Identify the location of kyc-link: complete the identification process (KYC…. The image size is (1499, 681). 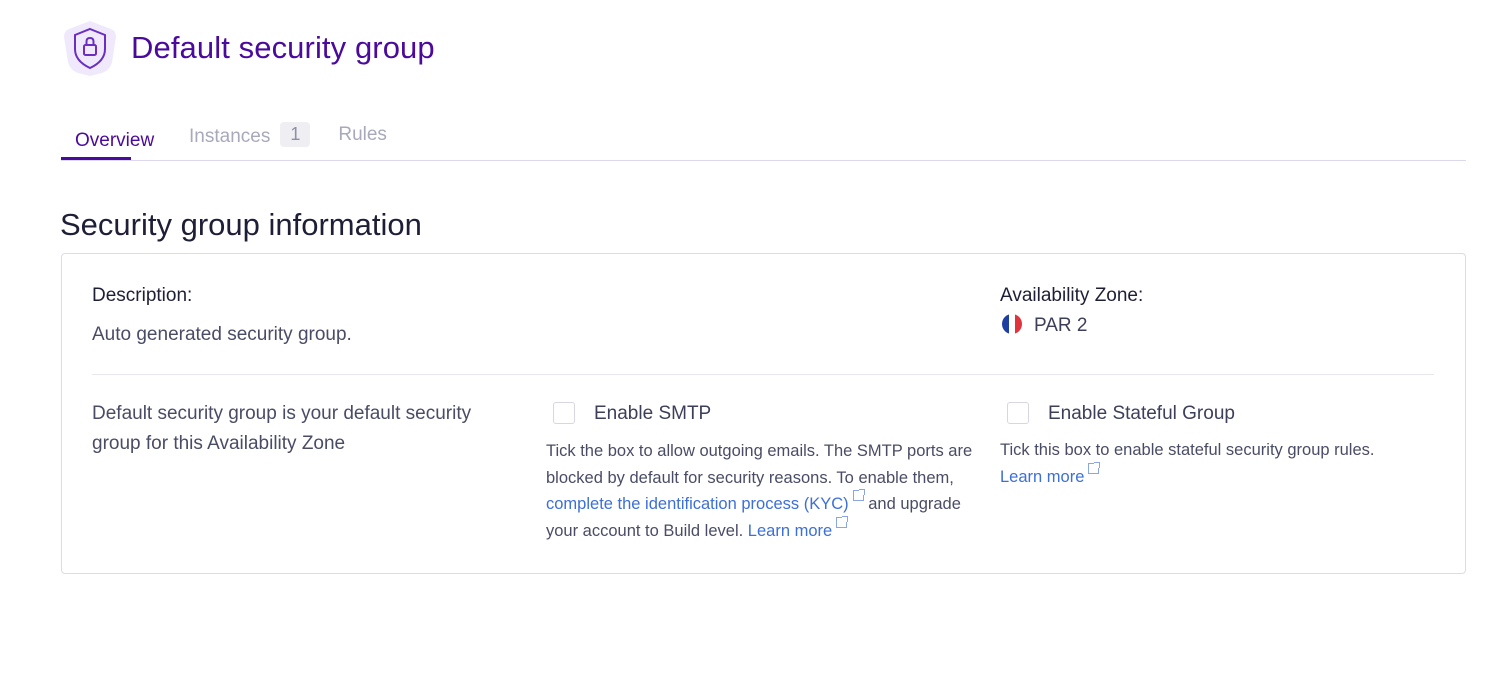
(705, 501).